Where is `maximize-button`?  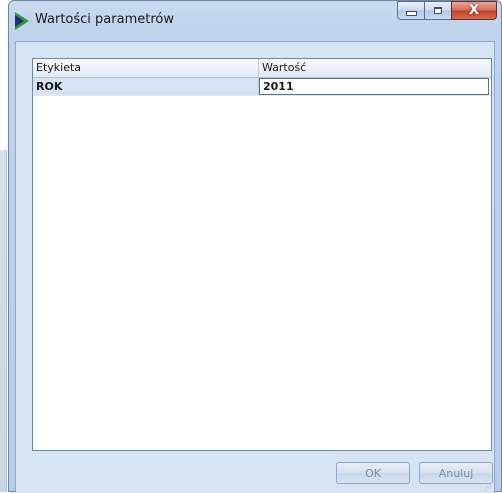 maximize-button is located at coordinates (437, 10).